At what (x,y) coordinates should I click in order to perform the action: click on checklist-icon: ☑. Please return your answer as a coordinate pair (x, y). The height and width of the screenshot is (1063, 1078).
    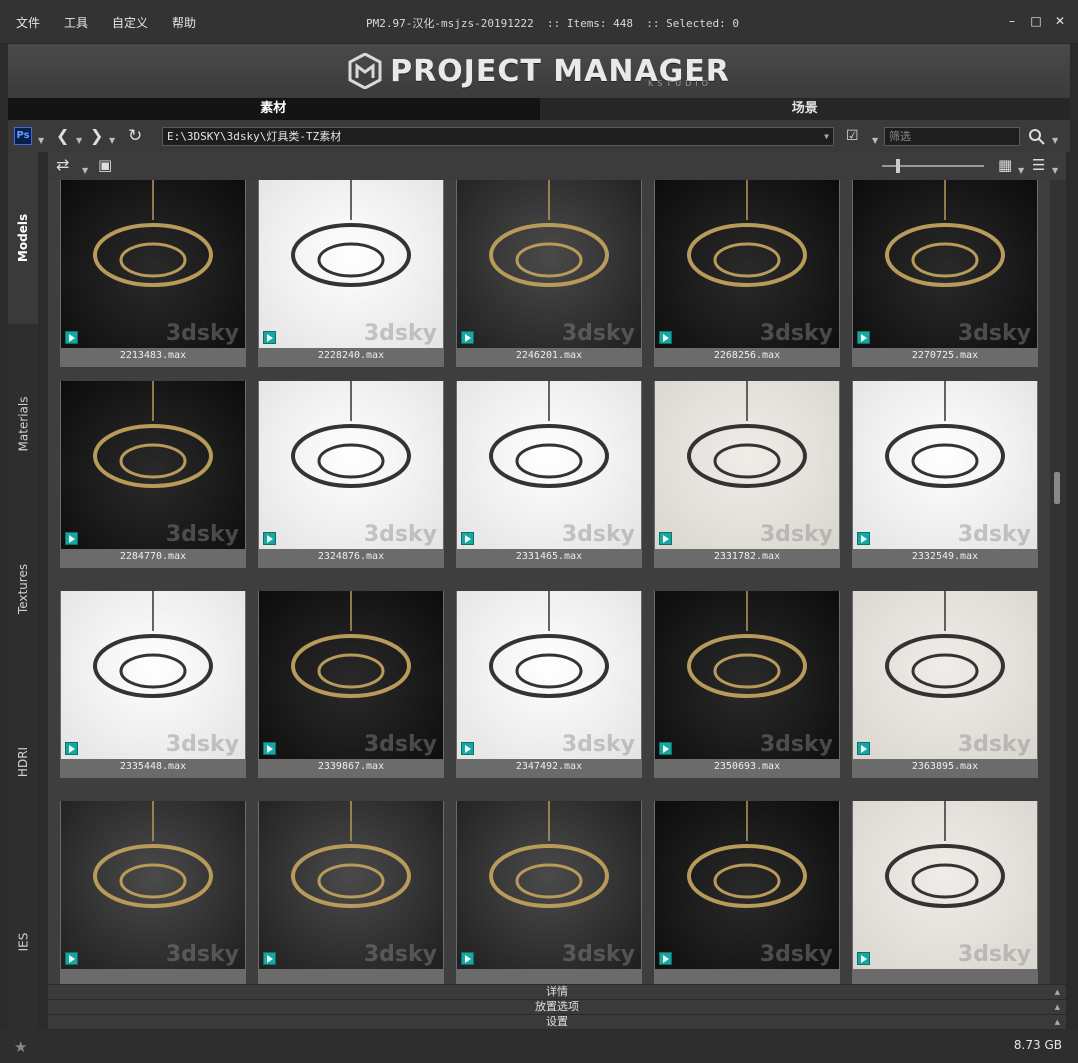
    Looking at the image, I should click on (852, 136).